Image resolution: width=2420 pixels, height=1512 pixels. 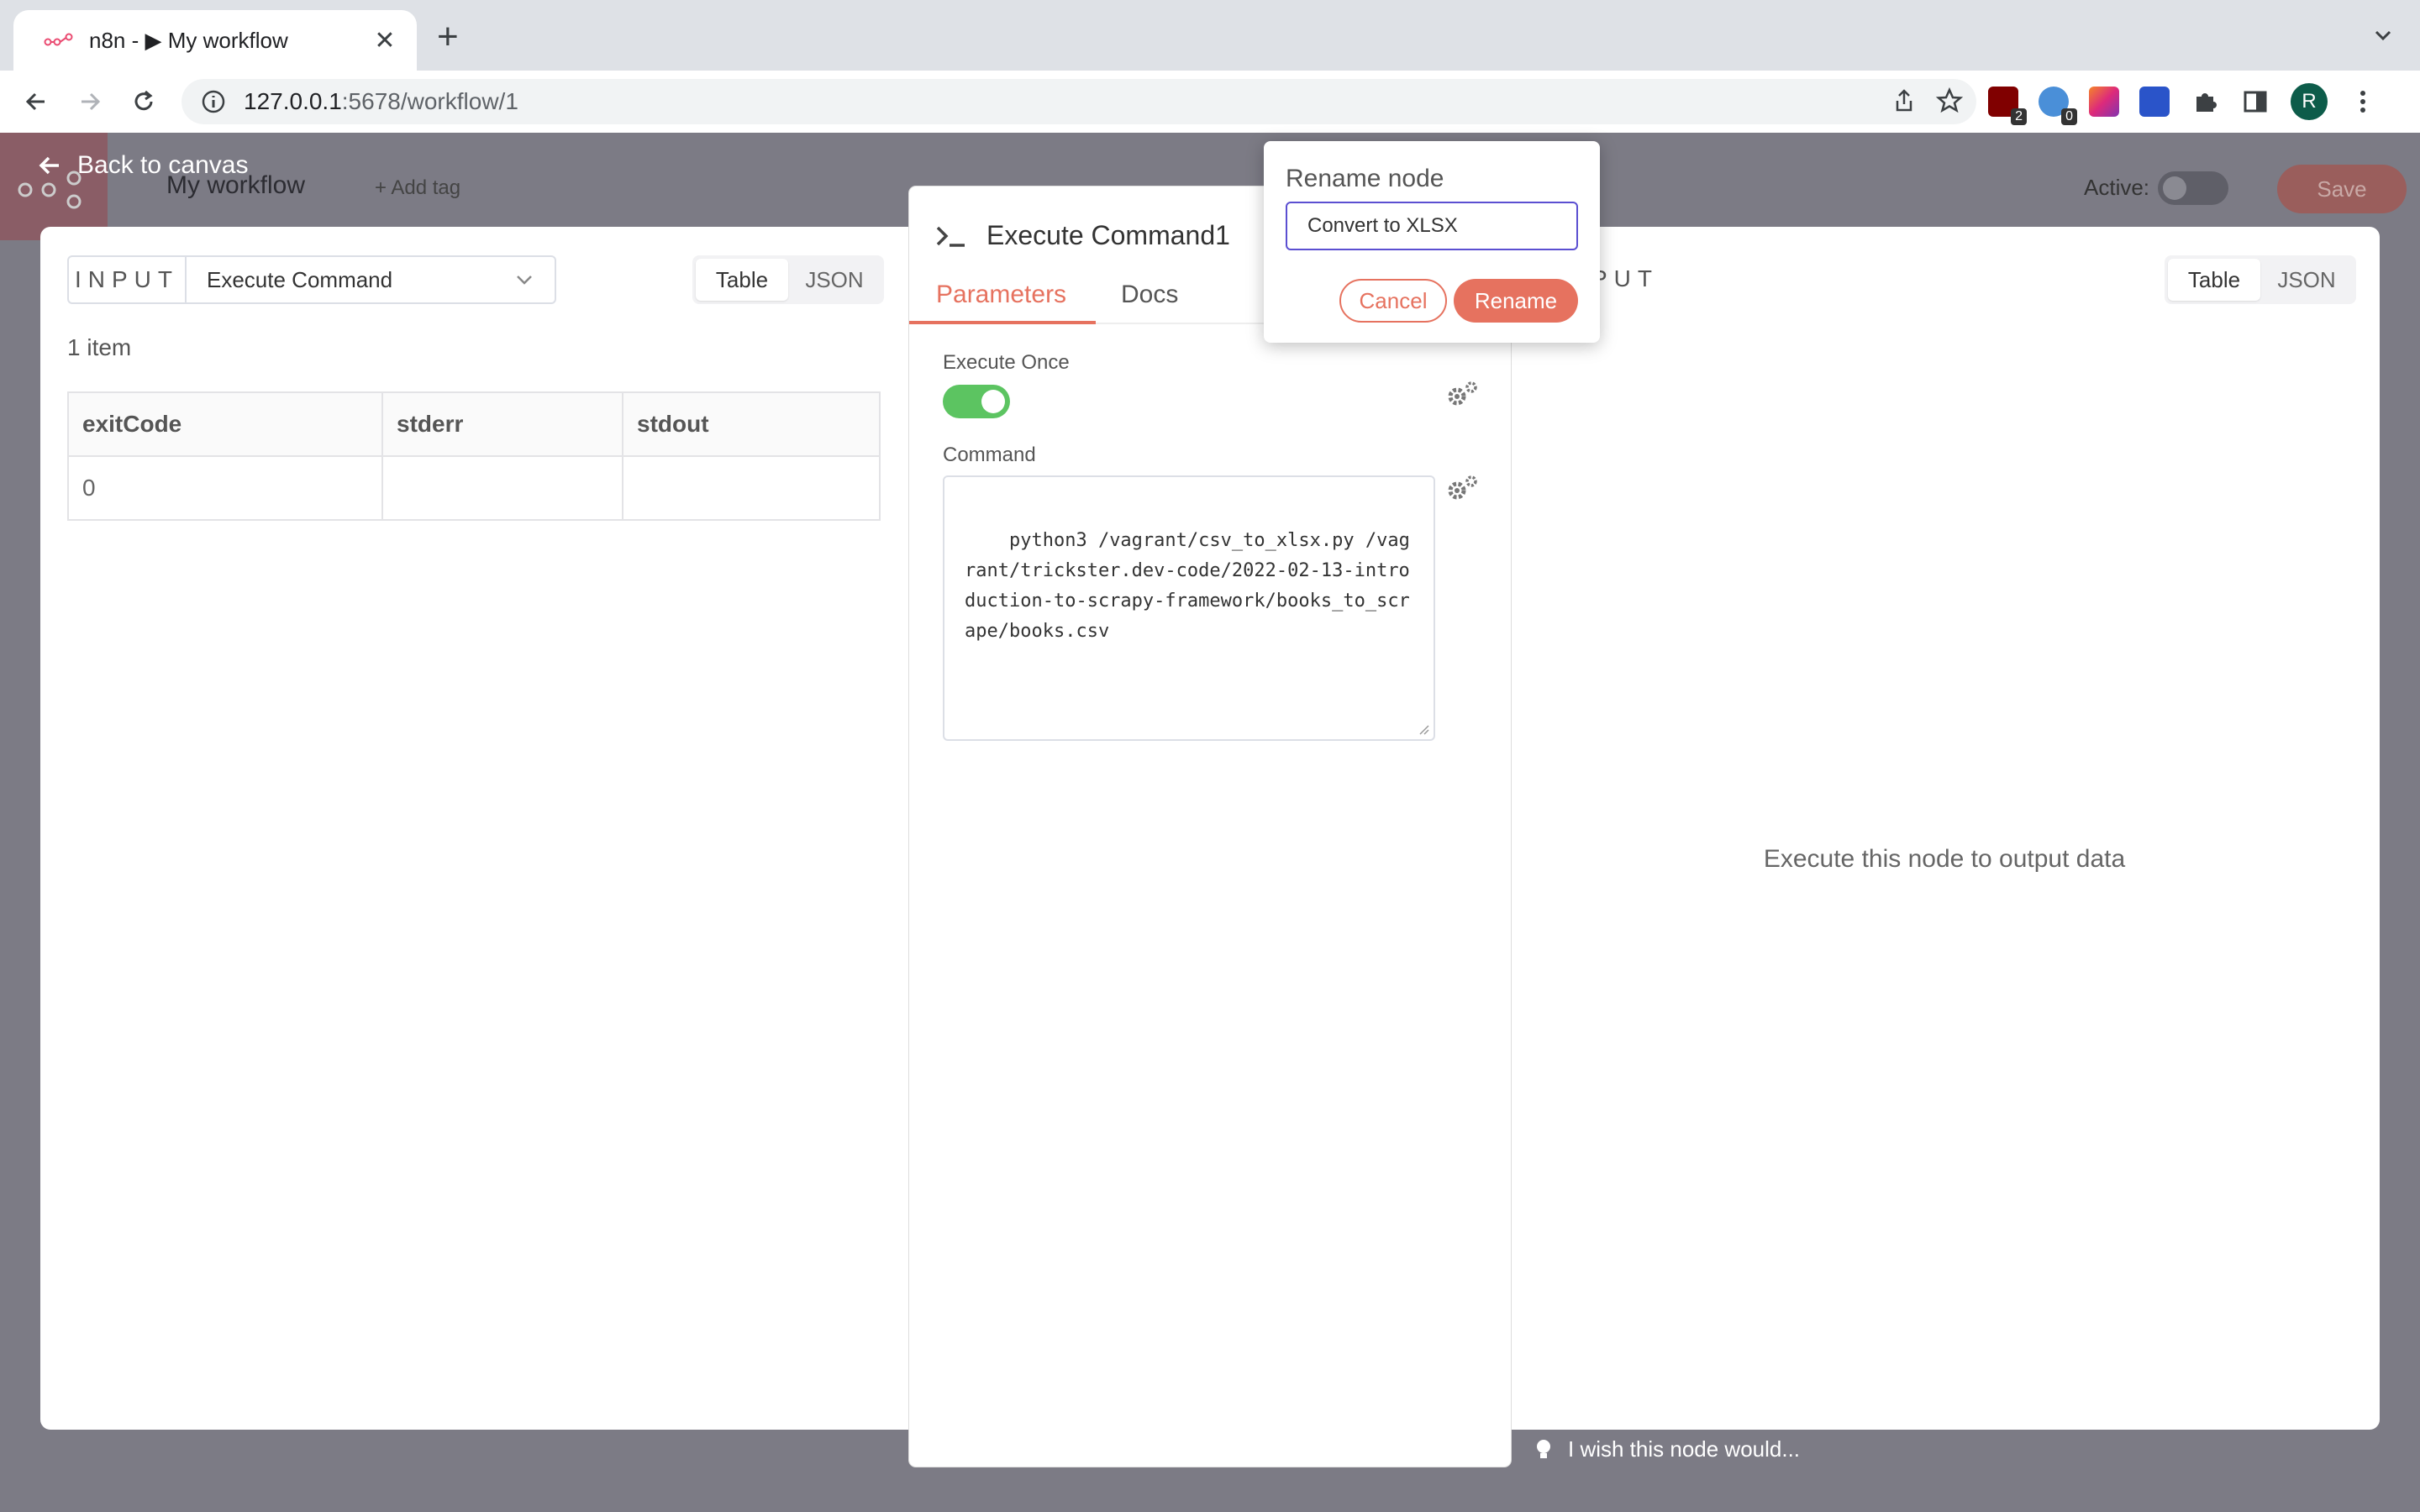 I want to click on command-label: Command, so click(x=990, y=455).